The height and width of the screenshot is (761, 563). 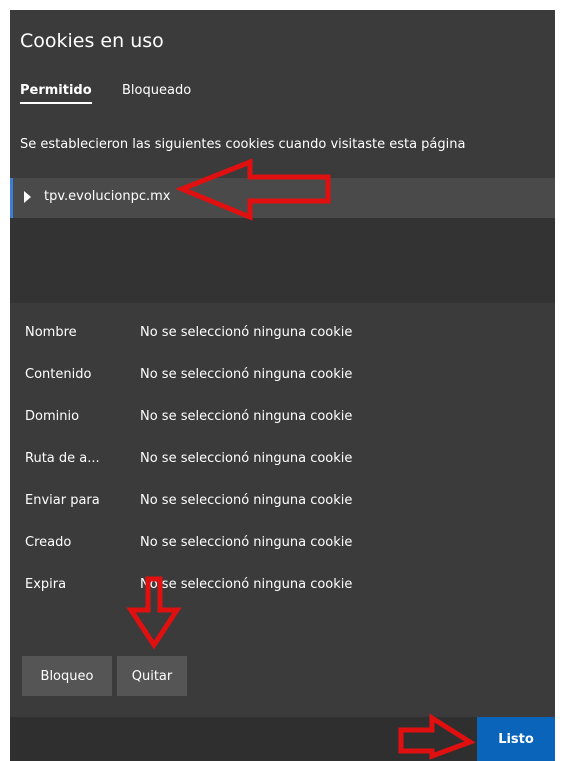 I want to click on done-button: Listo, so click(x=516, y=739).